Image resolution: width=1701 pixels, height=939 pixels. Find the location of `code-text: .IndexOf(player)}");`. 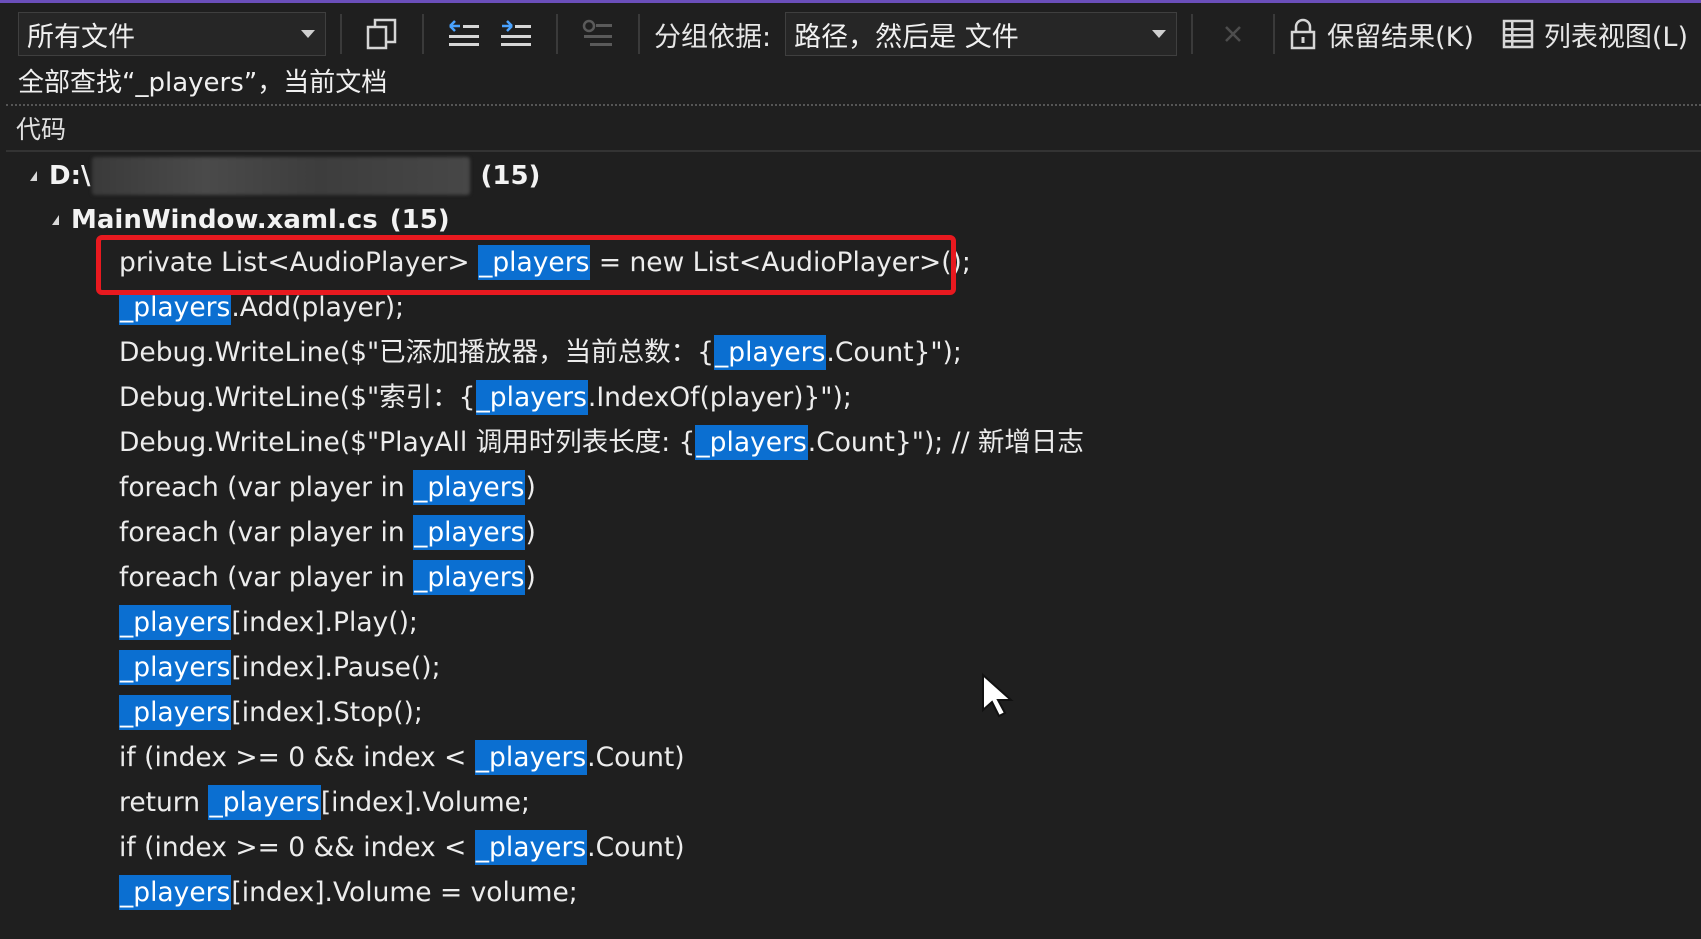

code-text: .IndexOf(player)}"); is located at coordinates (719, 397).